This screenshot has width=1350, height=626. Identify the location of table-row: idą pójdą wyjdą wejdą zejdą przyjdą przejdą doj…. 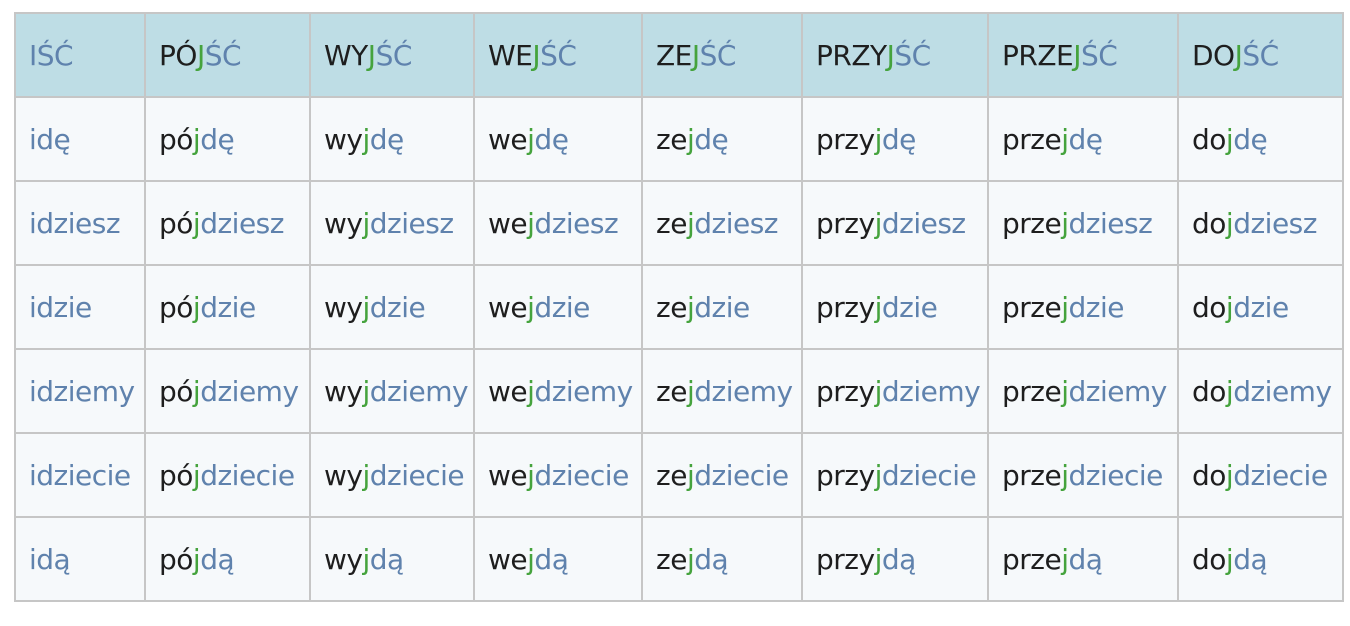
(679, 559).